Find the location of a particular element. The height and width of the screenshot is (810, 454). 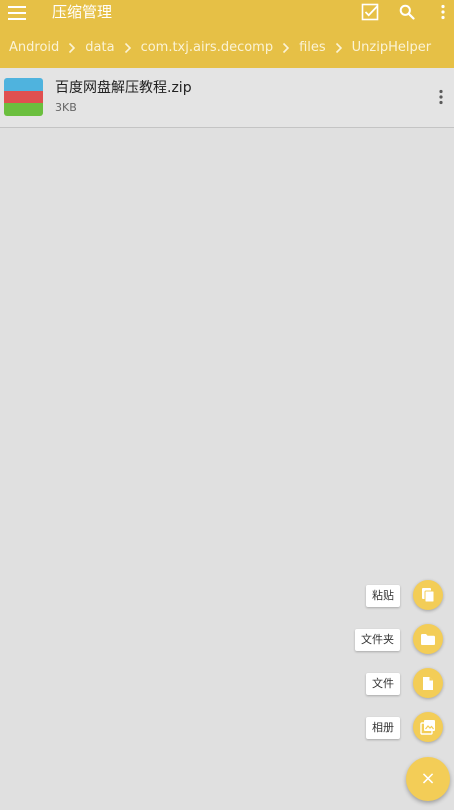

checkbox-check-icon is located at coordinates (370, 12).